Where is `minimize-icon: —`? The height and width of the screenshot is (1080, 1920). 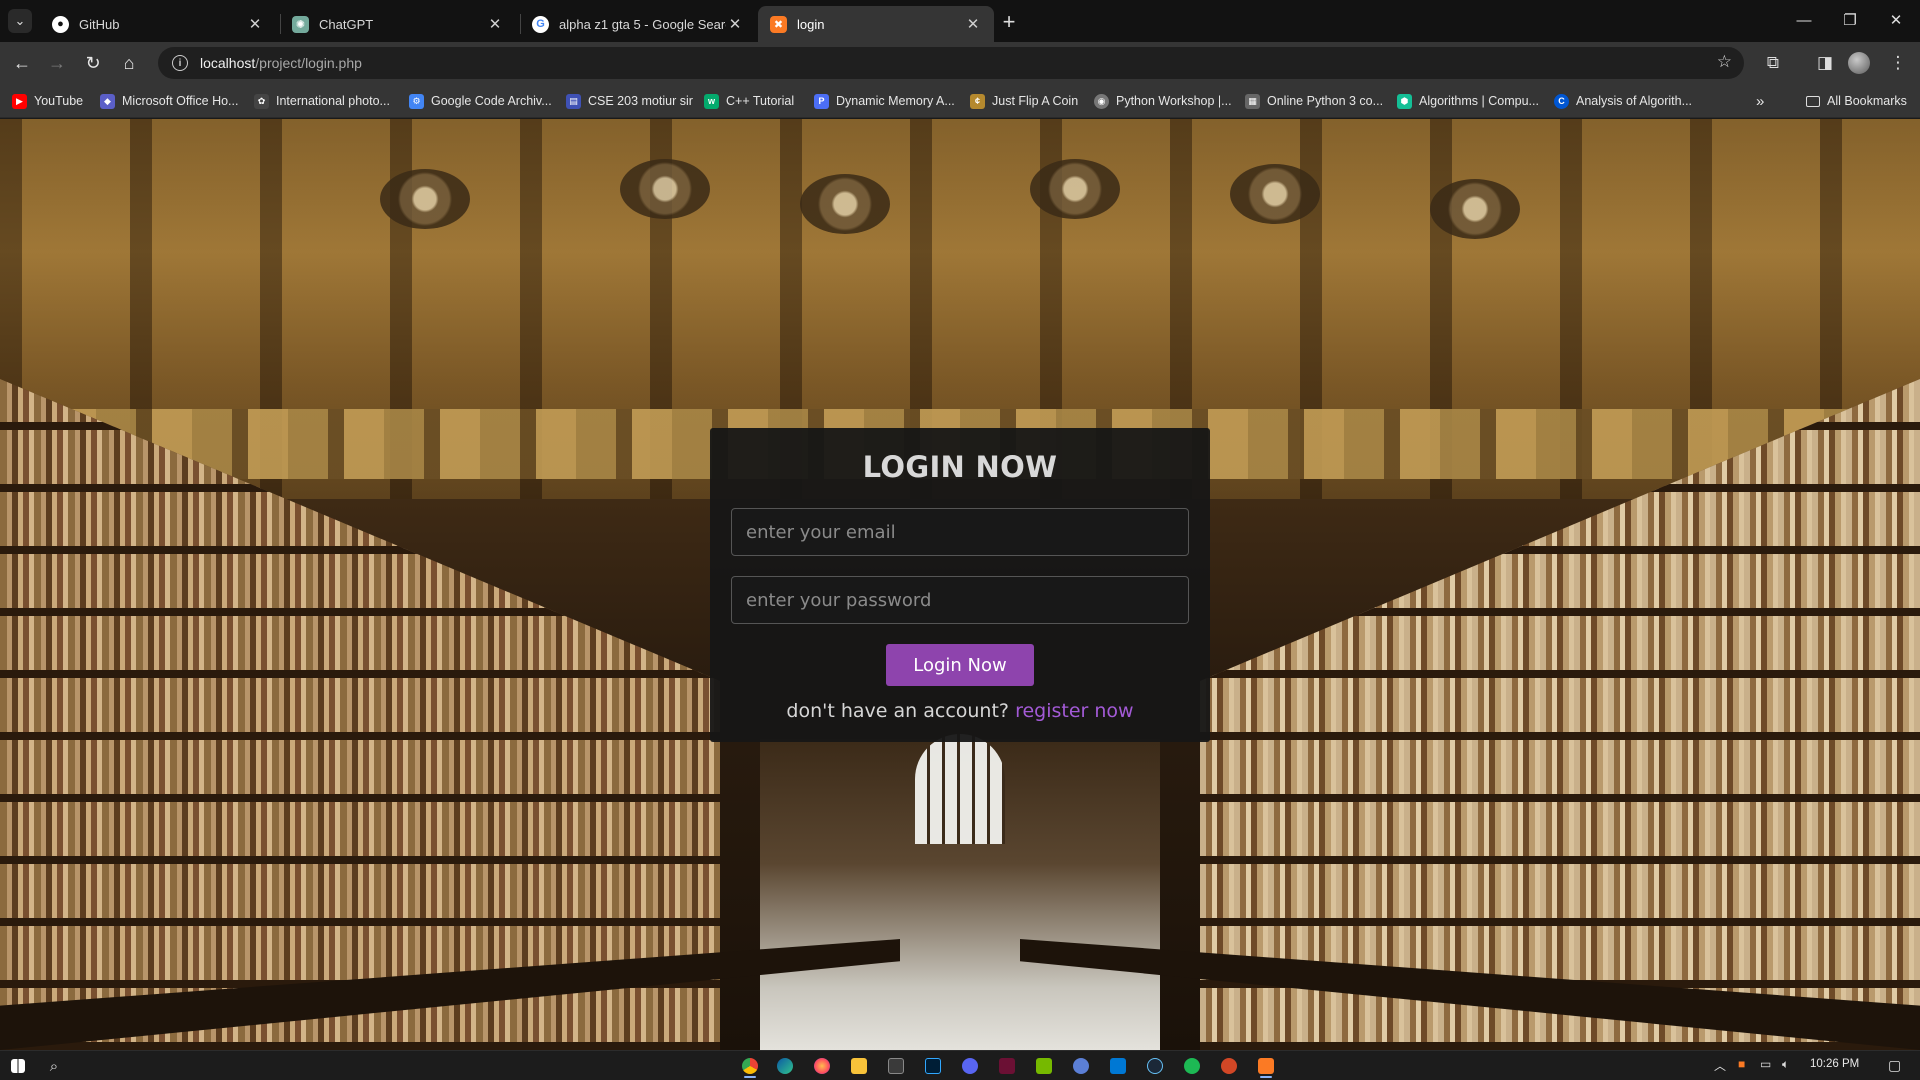
minimize-icon: — is located at coordinates (1804, 20).